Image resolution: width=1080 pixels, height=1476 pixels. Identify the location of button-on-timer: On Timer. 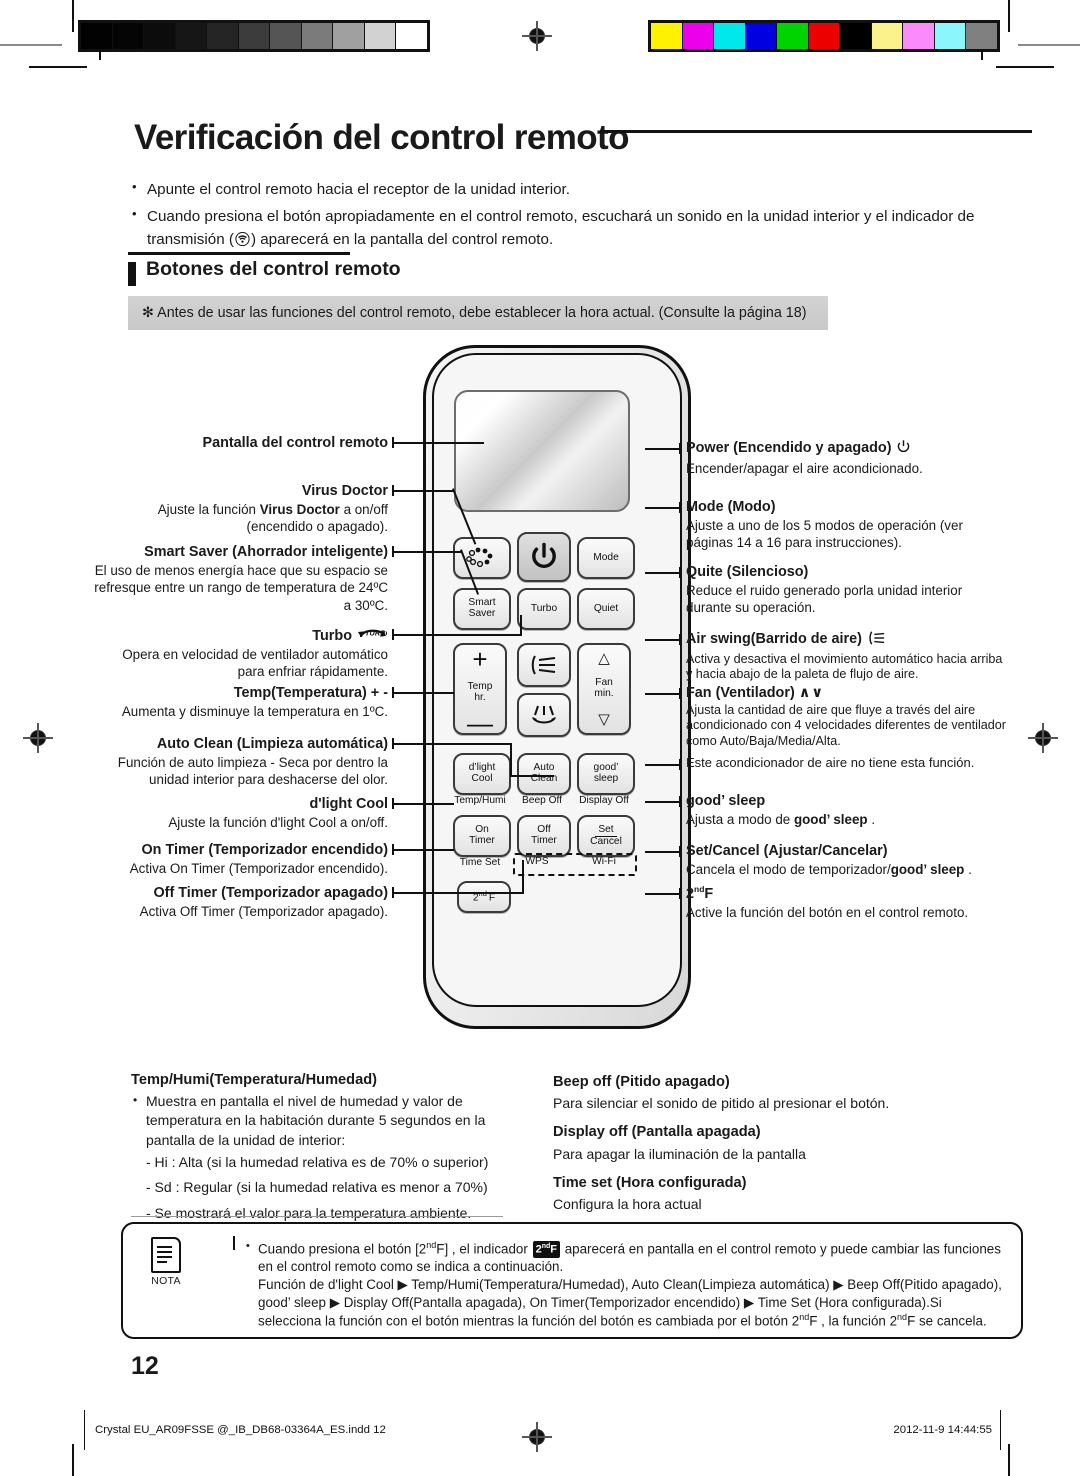
(482, 836).